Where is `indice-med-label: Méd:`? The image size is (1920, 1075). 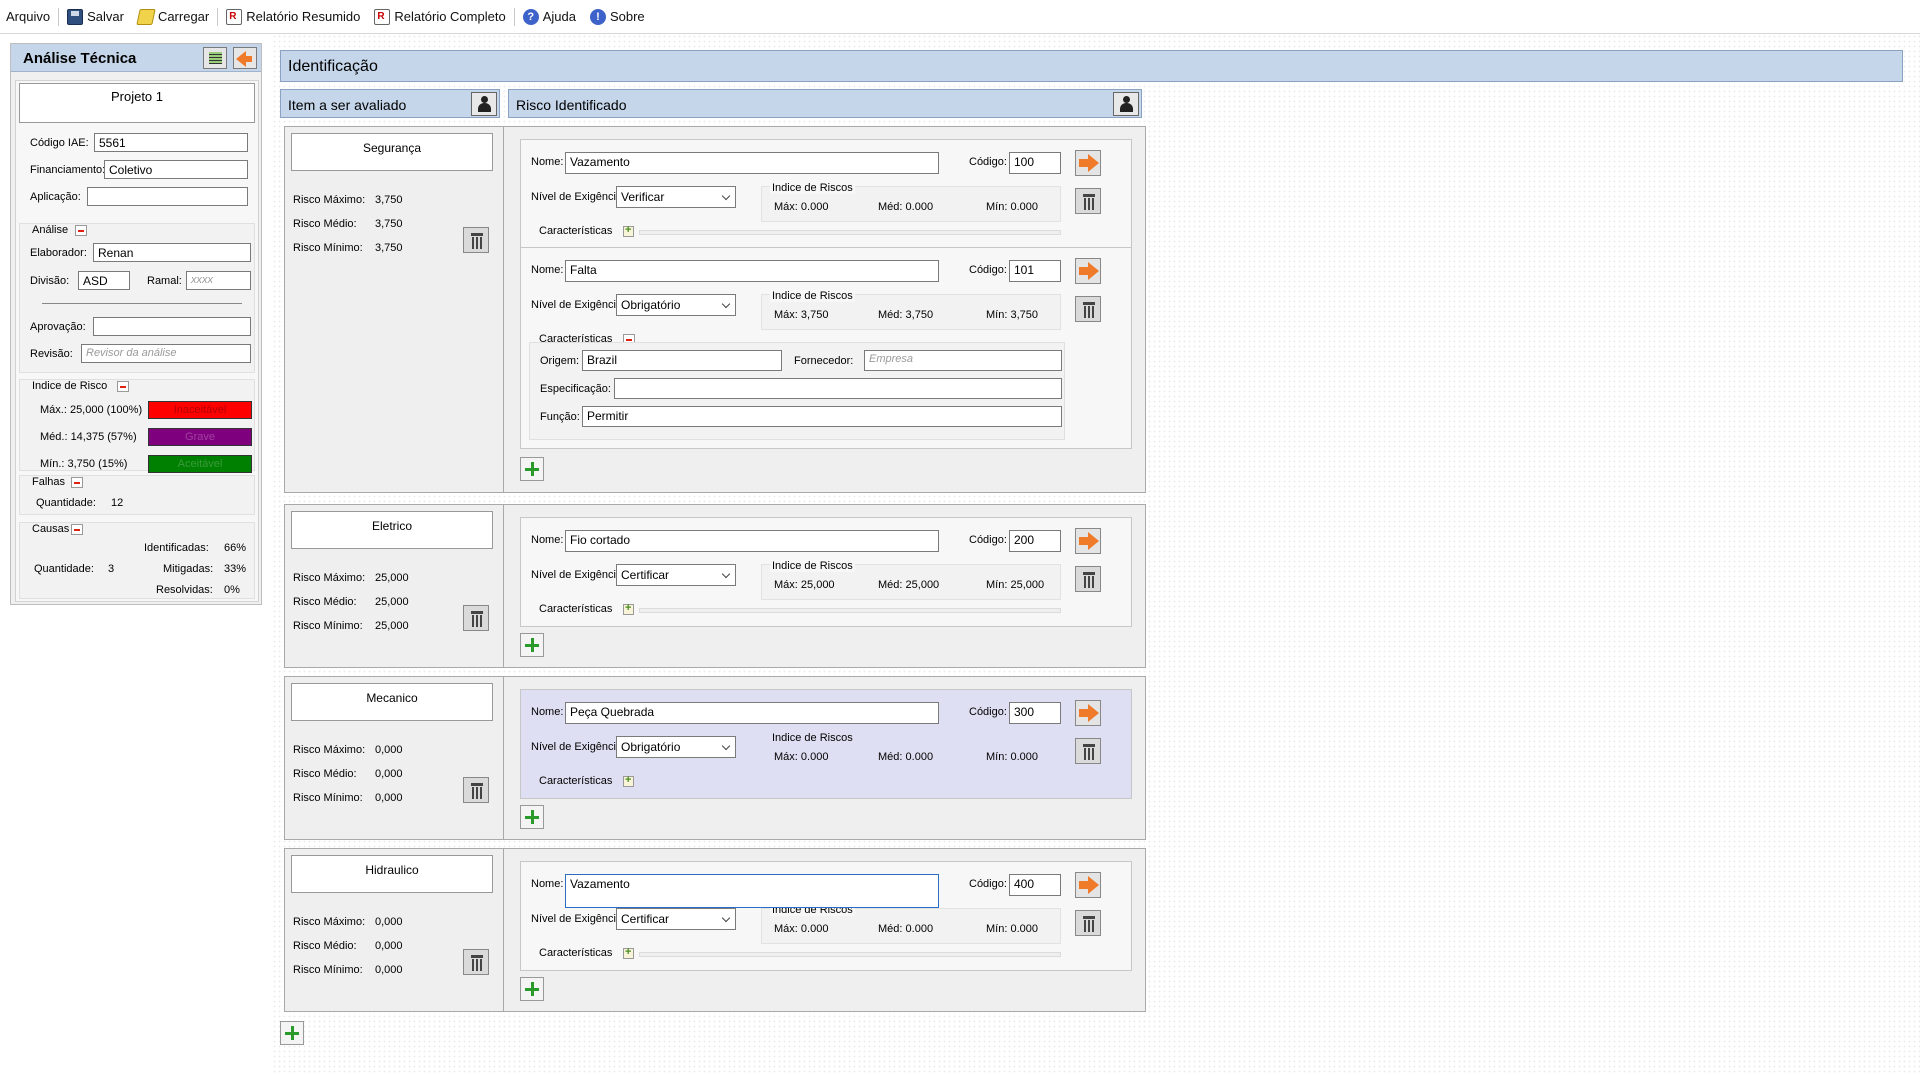 indice-med-label: Méd: is located at coordinates (890, 207).